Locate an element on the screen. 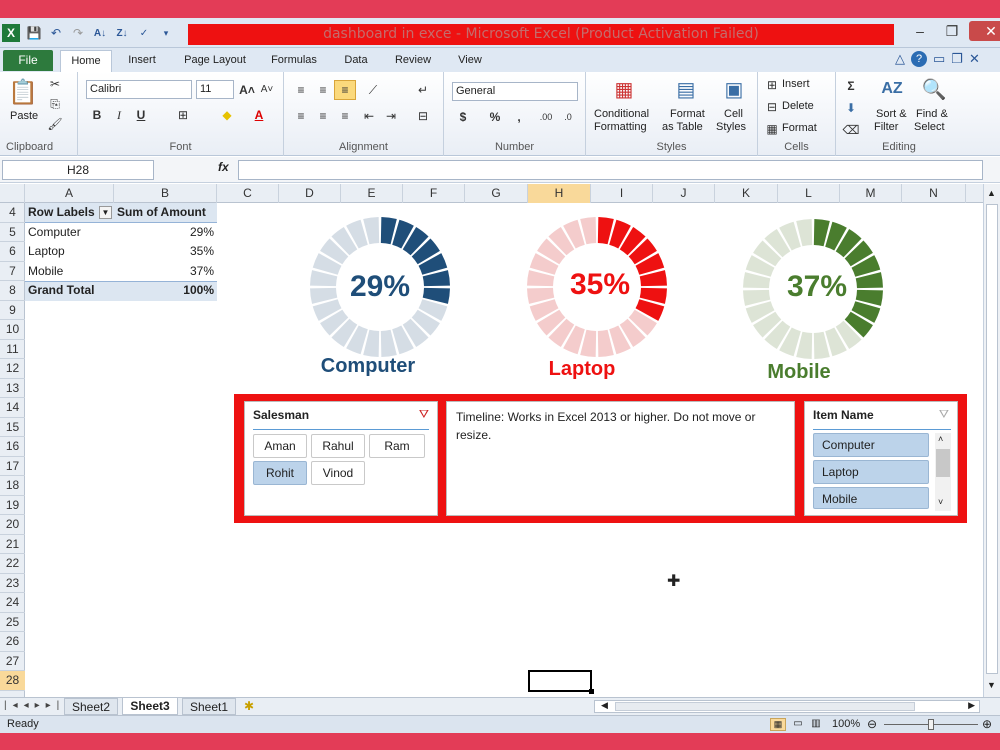 This screenshot has height=750, width=1000. doc-minimize-icon: ▭ is located at coordinates (939, 59).